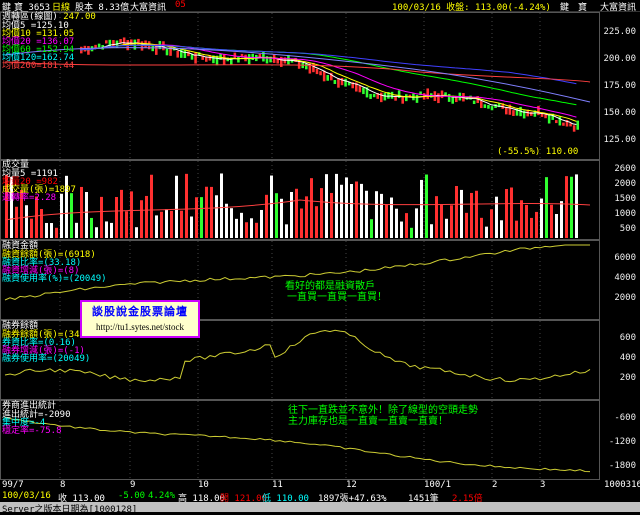  Describe the element at coordinates (622, 466) in the screenshot. I see `inst-tick-2: -1800` at that location.